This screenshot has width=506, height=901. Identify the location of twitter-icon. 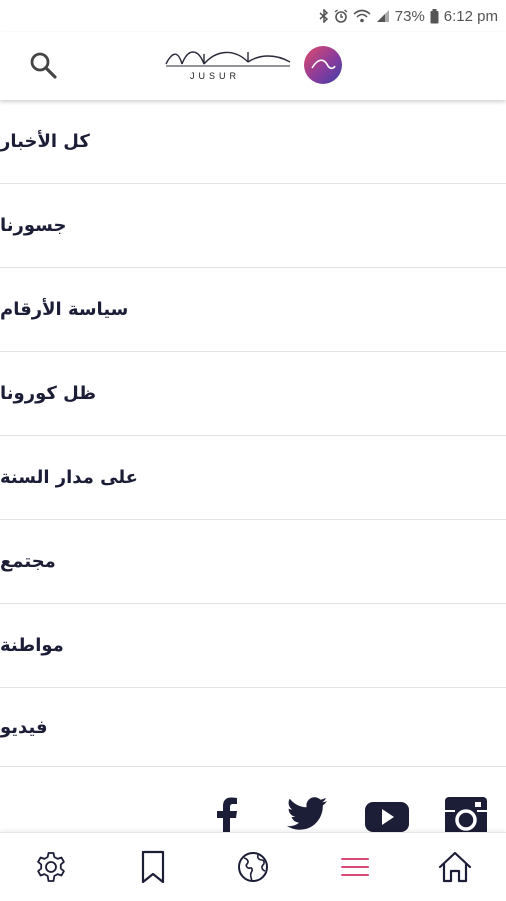
(307, 813).